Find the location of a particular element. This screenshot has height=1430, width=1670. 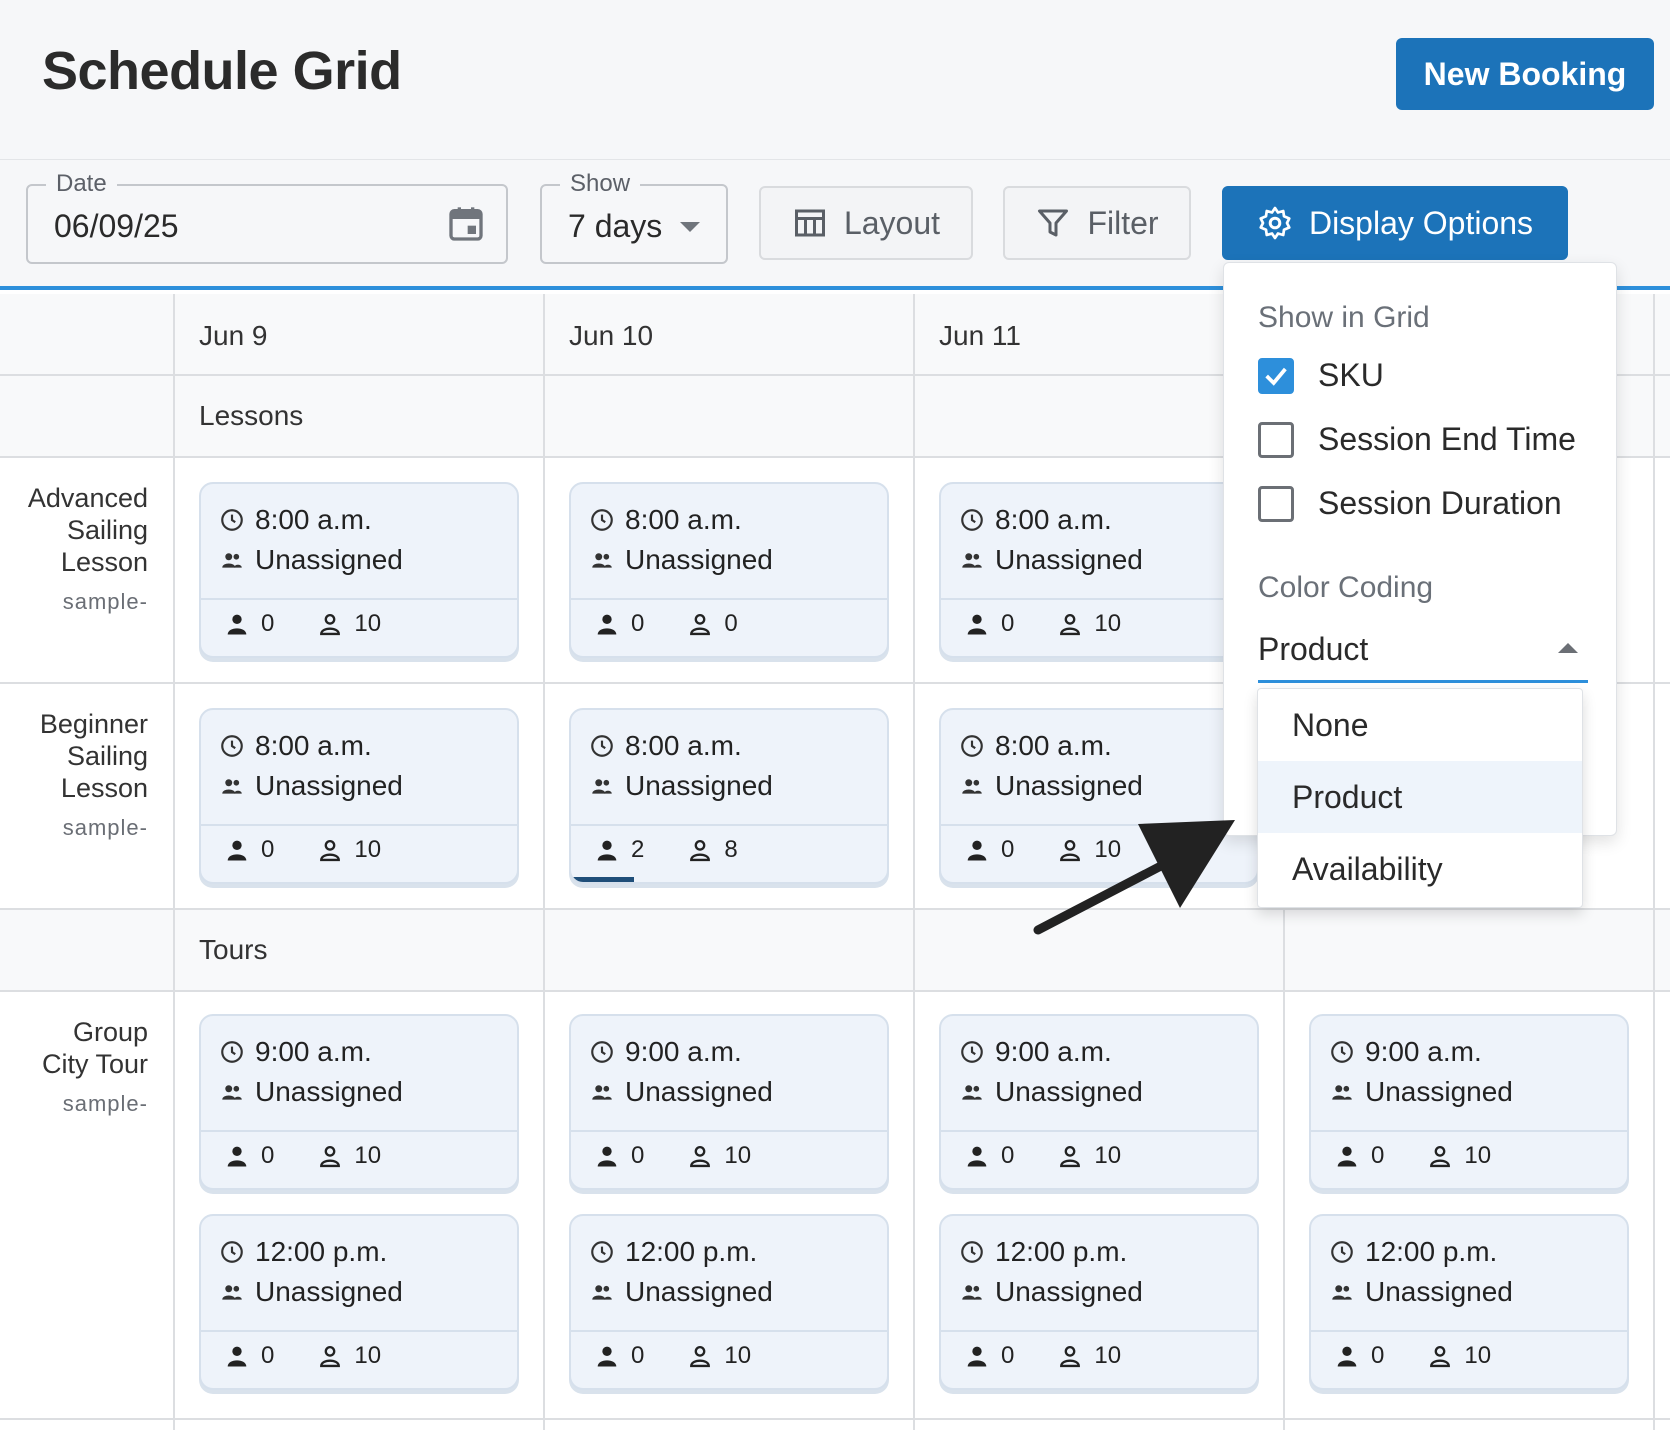

session-duration-checkbox: Session Duration is located at coordinates (1410, 503).